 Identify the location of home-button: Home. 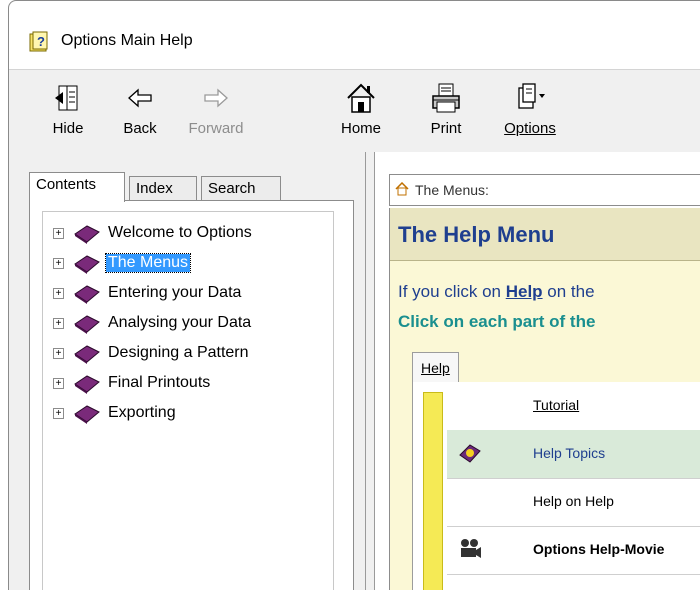
(361, 107).